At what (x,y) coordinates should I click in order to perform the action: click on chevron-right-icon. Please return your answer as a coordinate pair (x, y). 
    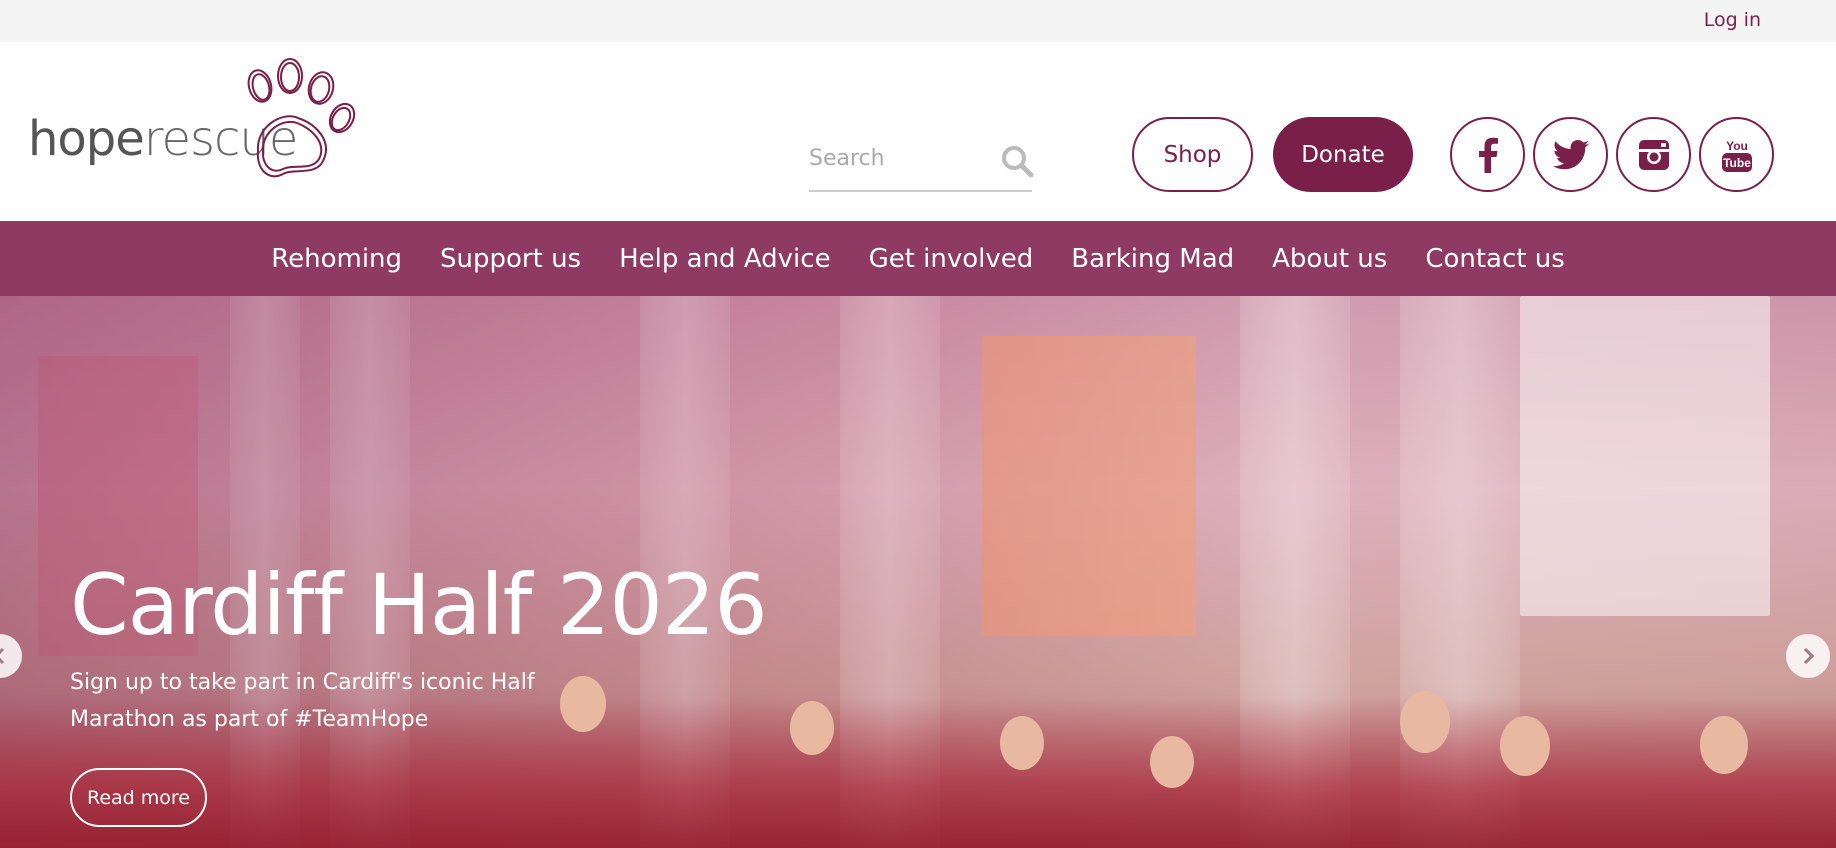
    Looking at the image, I should click on (1809, 656).